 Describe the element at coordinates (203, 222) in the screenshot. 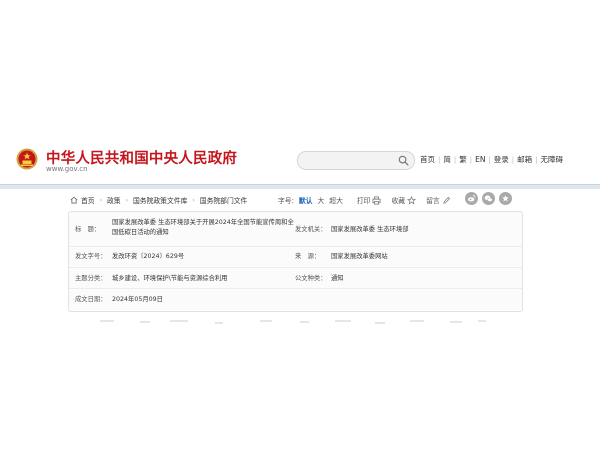

I see `title-value-line: 国家发展改革委 生态环境部关于开展2024年全国节能宣传周和全` at that location.